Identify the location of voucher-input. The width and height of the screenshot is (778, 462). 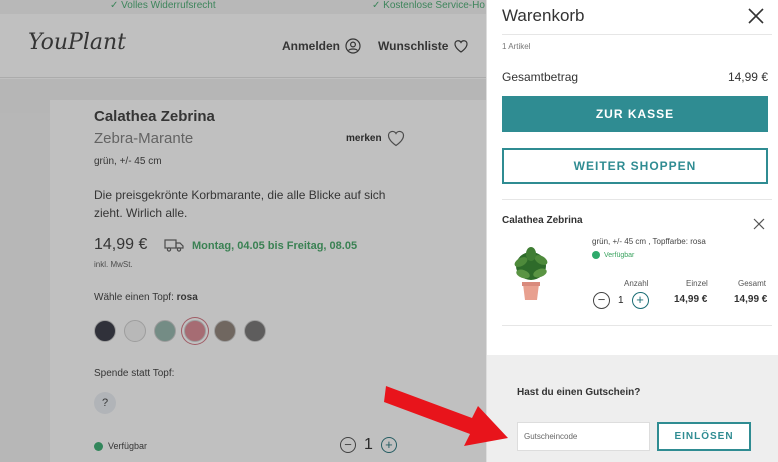
(583, 436).